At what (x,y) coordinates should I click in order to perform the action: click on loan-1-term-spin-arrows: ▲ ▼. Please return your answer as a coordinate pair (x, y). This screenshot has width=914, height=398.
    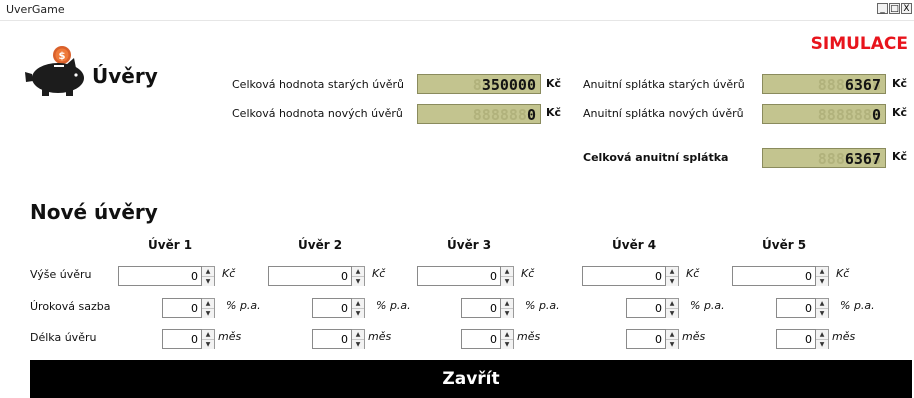
    Looking at the image, I should click on (208, 339).